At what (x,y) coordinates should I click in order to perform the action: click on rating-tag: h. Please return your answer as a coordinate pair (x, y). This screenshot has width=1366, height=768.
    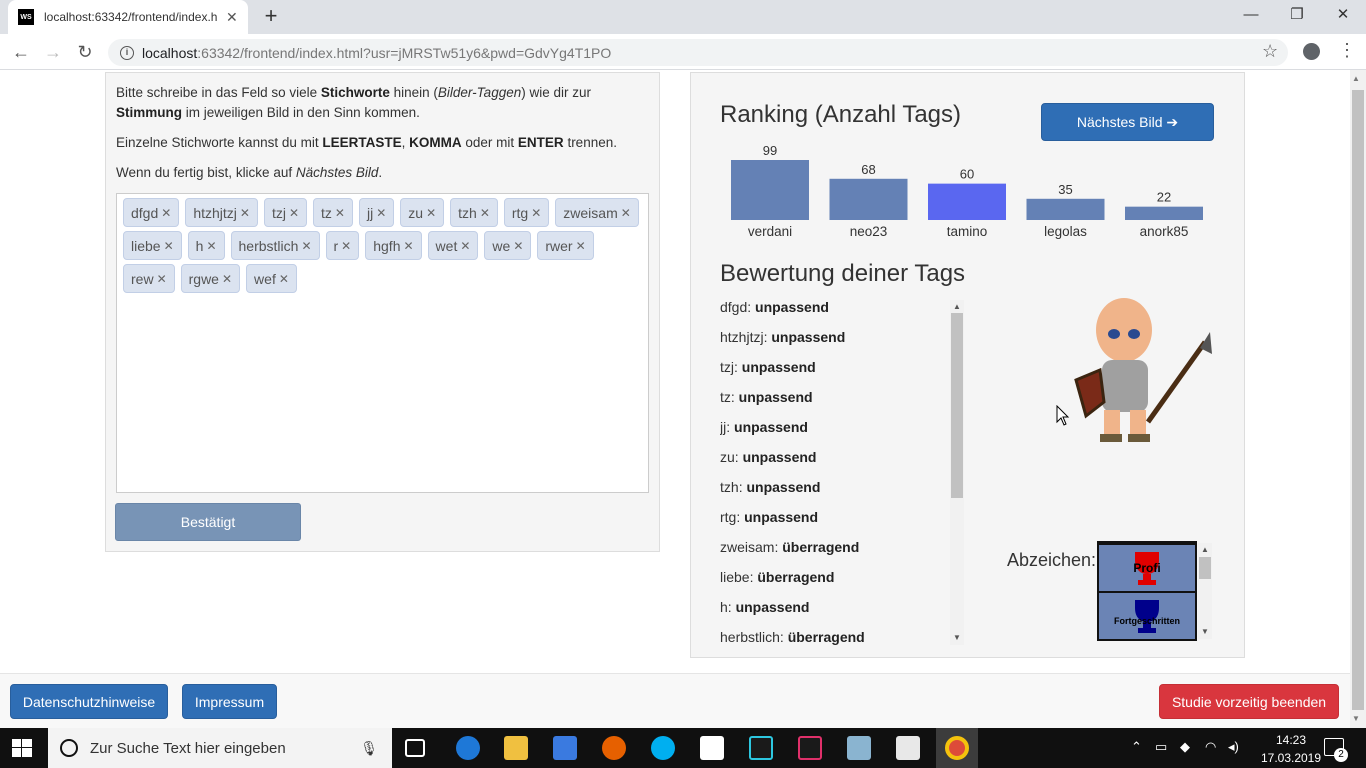
    Looking at the image, I should click on (724, 607).